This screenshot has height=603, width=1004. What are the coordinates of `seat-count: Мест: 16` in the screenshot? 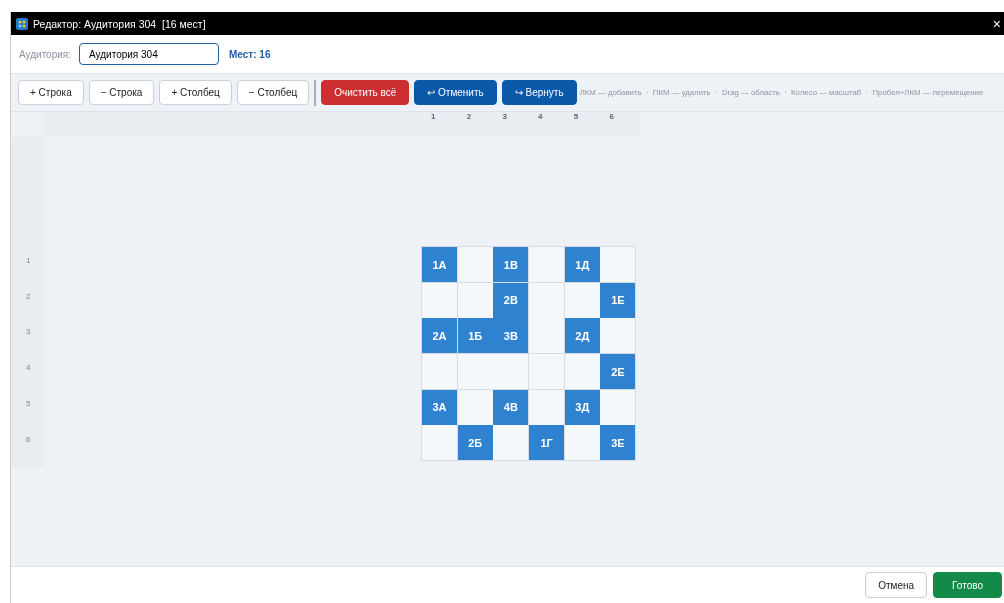 It's located at (250, 54).